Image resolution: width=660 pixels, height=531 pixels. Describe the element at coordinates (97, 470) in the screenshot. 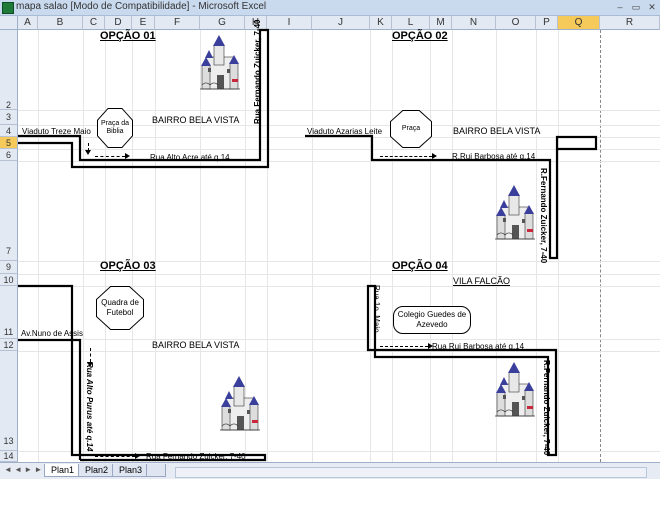

I see `tab-plan2: Plan2` at that location.